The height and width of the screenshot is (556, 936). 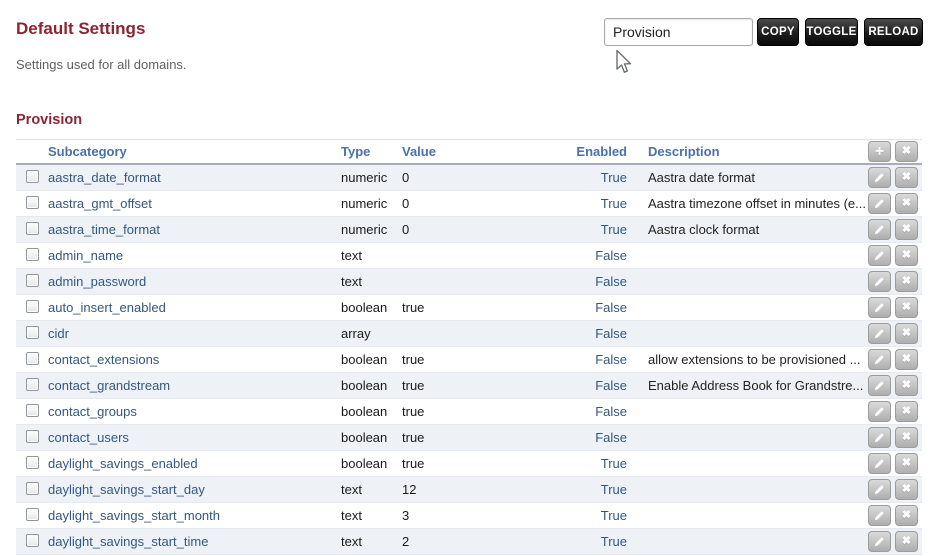 What do you see at coordinates (906, 151) in the screenshot?
I see `delete-all-button: ✖` at bounding box center [906, 151].